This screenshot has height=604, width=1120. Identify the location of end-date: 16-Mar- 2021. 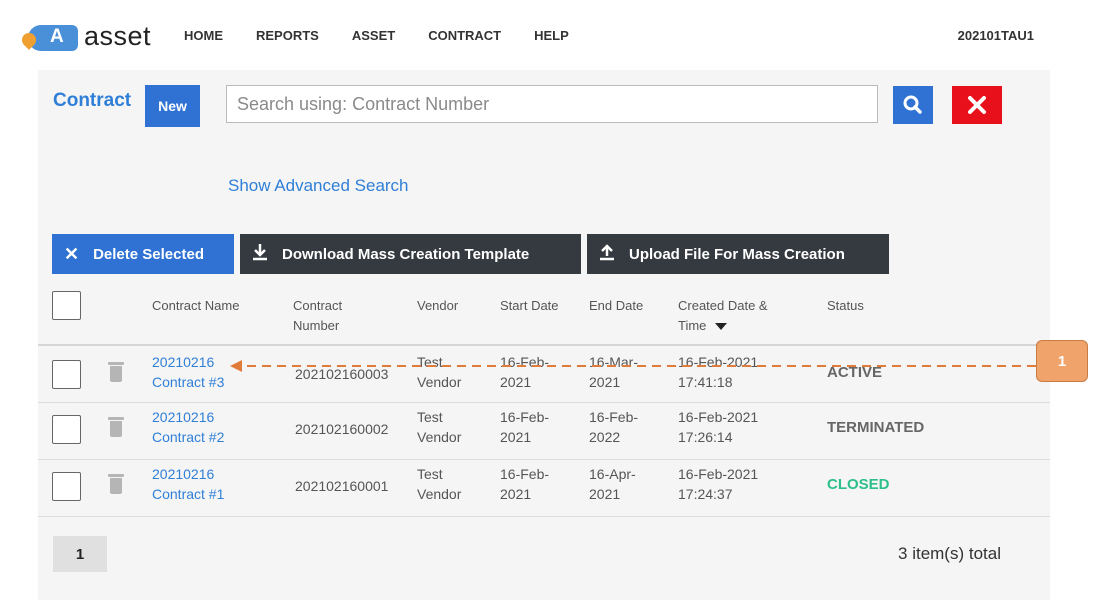
(614, 372).